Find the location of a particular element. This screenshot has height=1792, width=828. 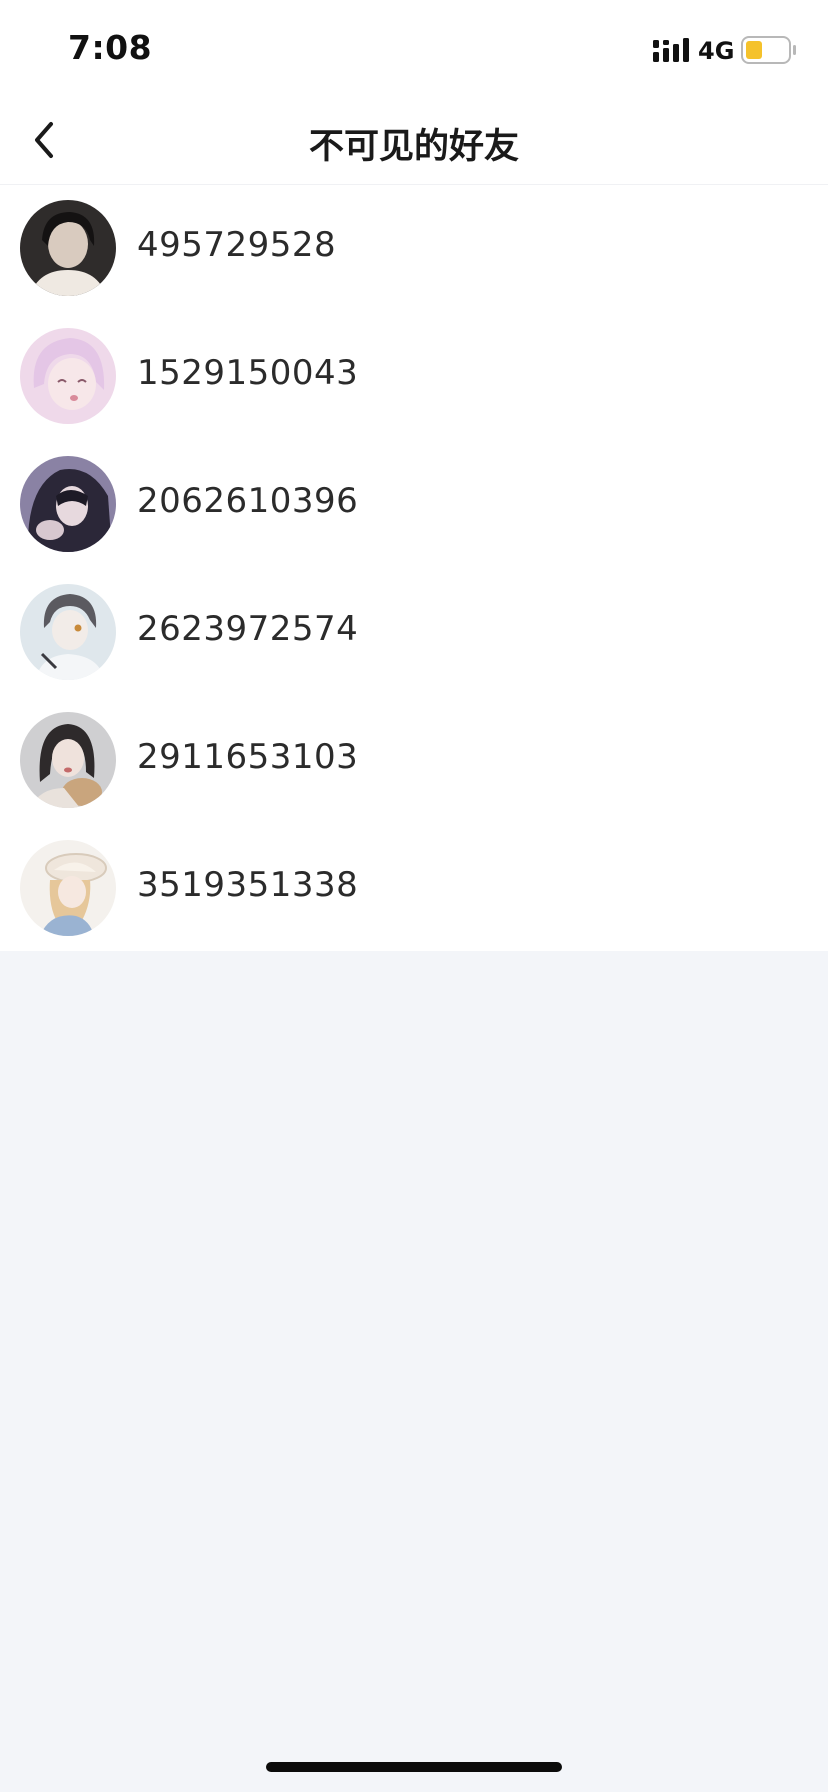

friend-row: 495729528 is located at coordinates (414, 249).